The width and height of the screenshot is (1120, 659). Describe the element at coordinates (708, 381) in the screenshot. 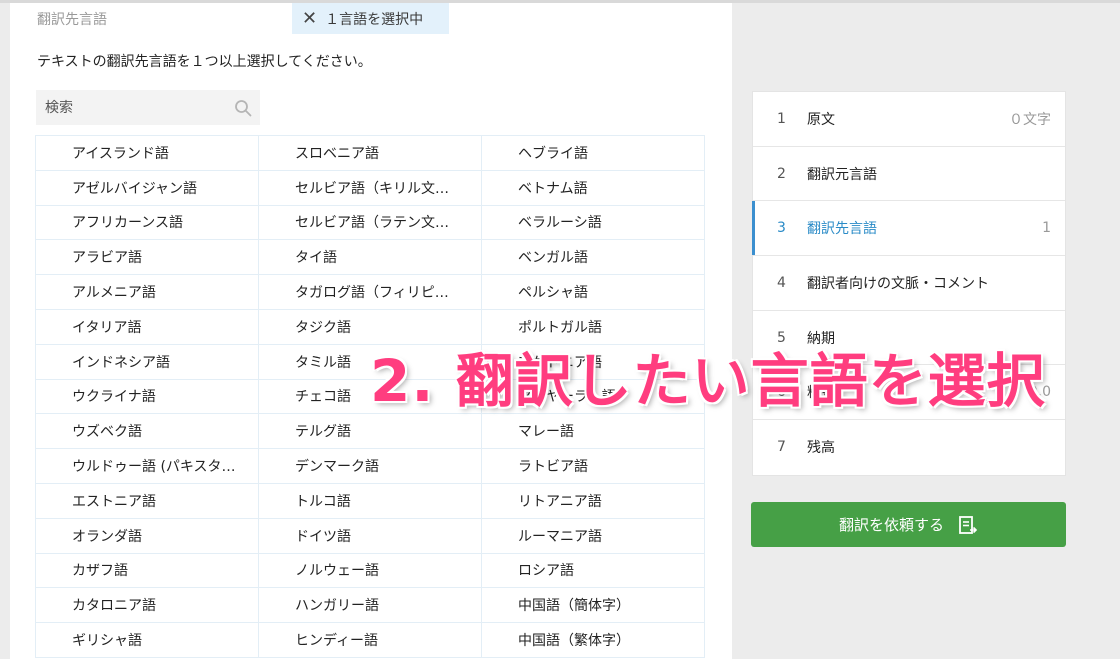

I see `overlay-annotation: 2. 翻訳したい言語を選択` at that location.